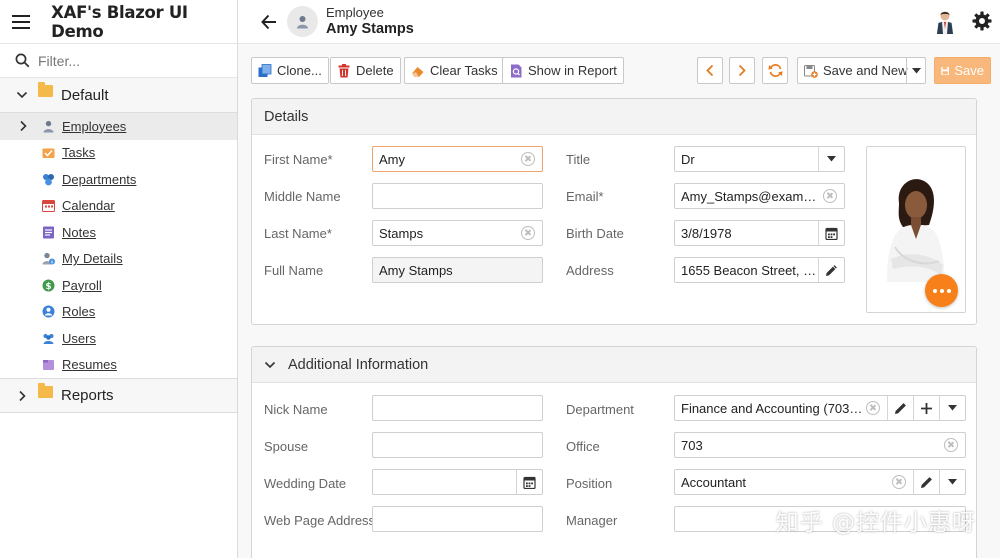 This screenshot has height=558, width=1000. Describe the element at coordinates (48, 338) in the screenshot. I see `users-icon` at that location.